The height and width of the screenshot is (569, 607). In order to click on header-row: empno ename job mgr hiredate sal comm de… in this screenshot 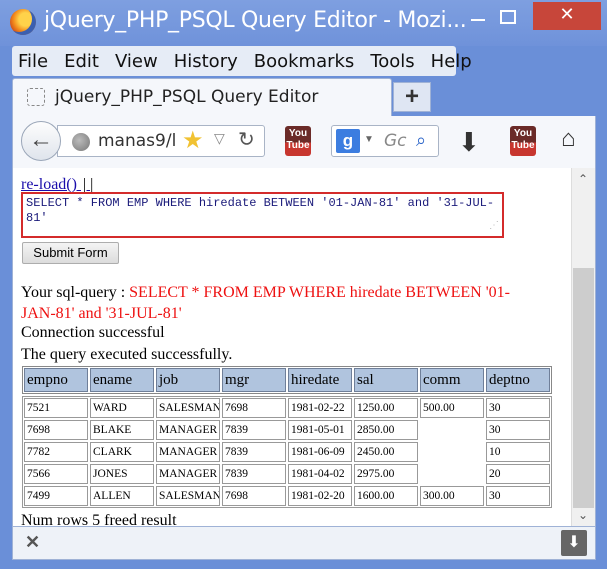, I will do `click(287, 380)`.